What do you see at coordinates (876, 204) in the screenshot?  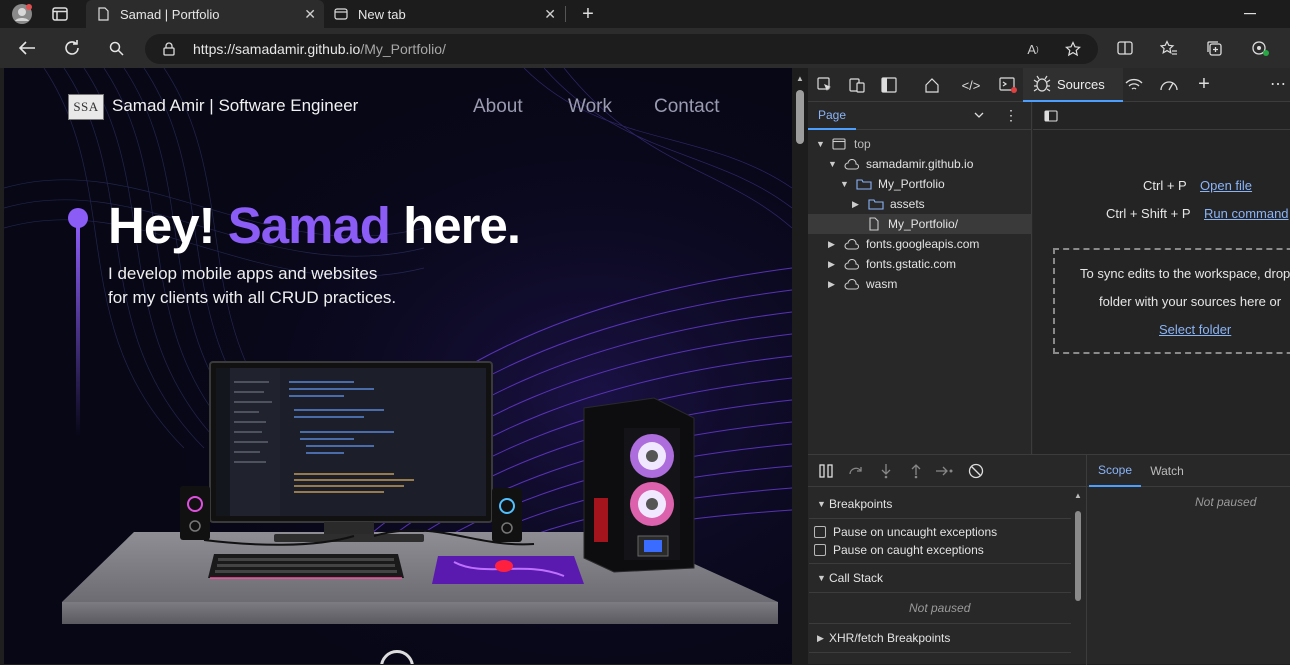 I see `folder-icon` at bounding box center [876, 204].